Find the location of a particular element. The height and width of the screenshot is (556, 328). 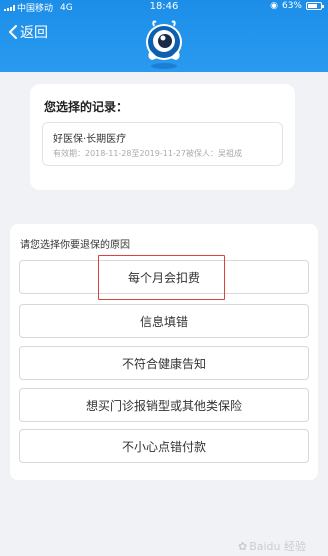

paw-icon: ✿ is located at coordinates (242, 546).